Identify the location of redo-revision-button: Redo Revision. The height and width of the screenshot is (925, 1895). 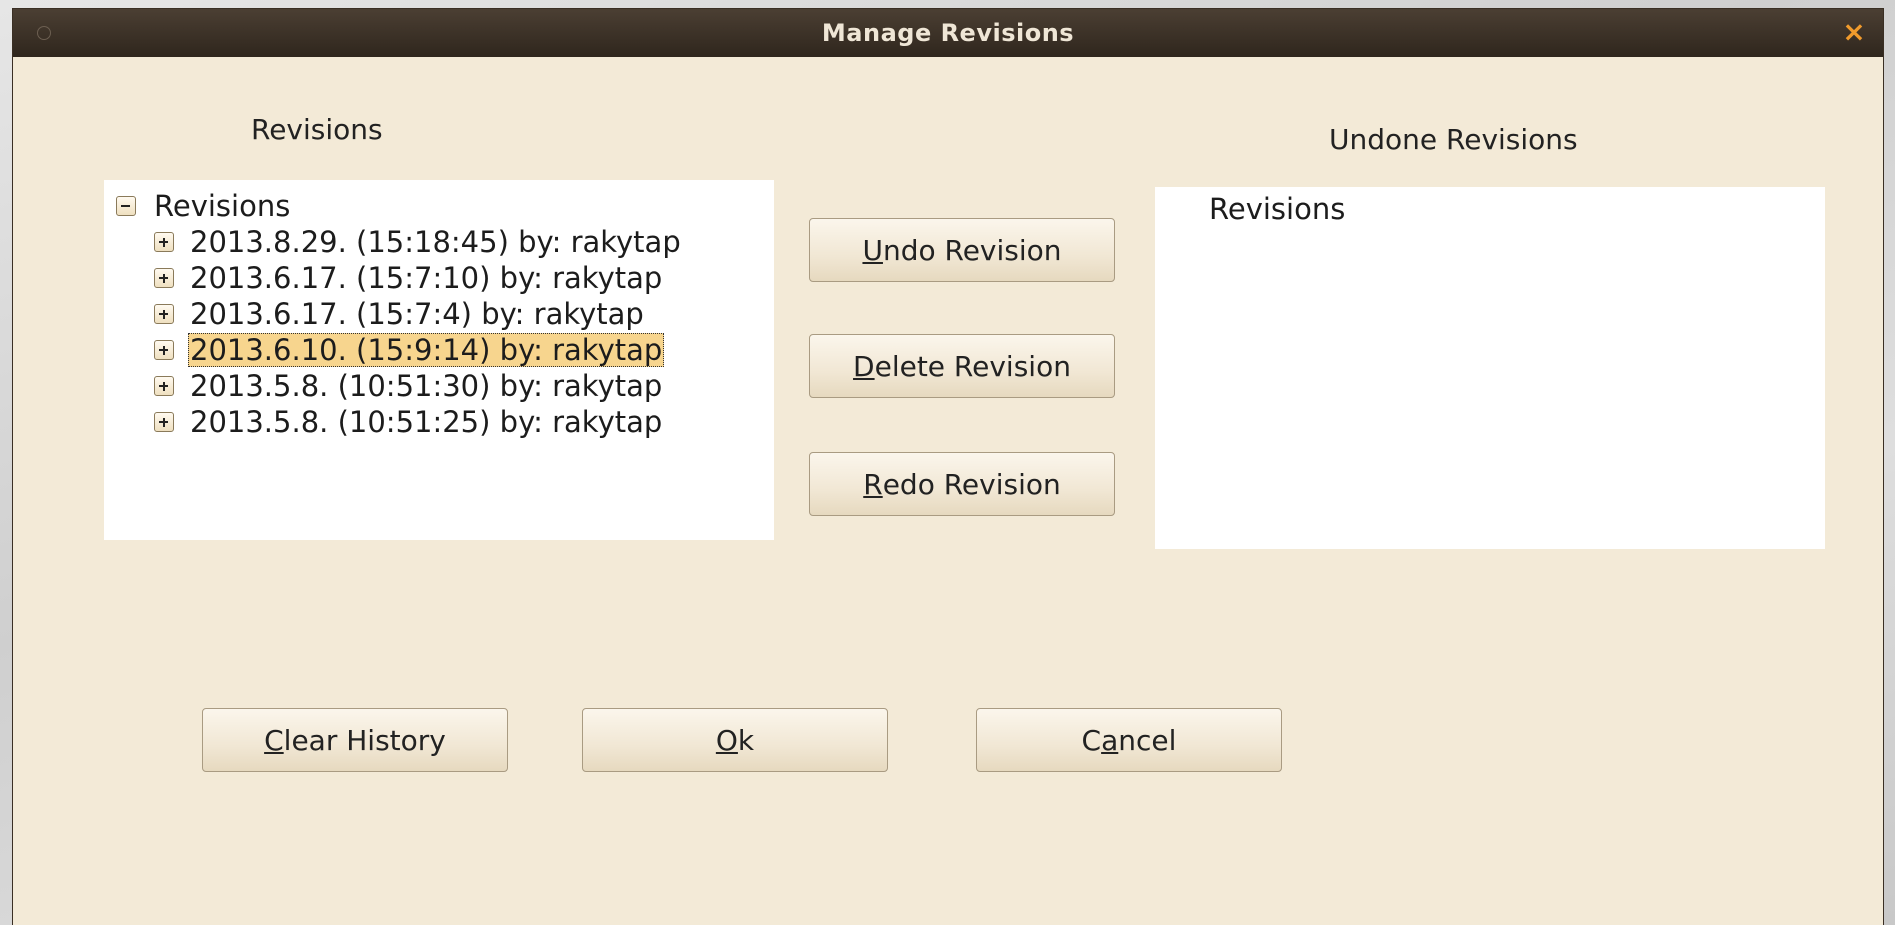
(962, 484).